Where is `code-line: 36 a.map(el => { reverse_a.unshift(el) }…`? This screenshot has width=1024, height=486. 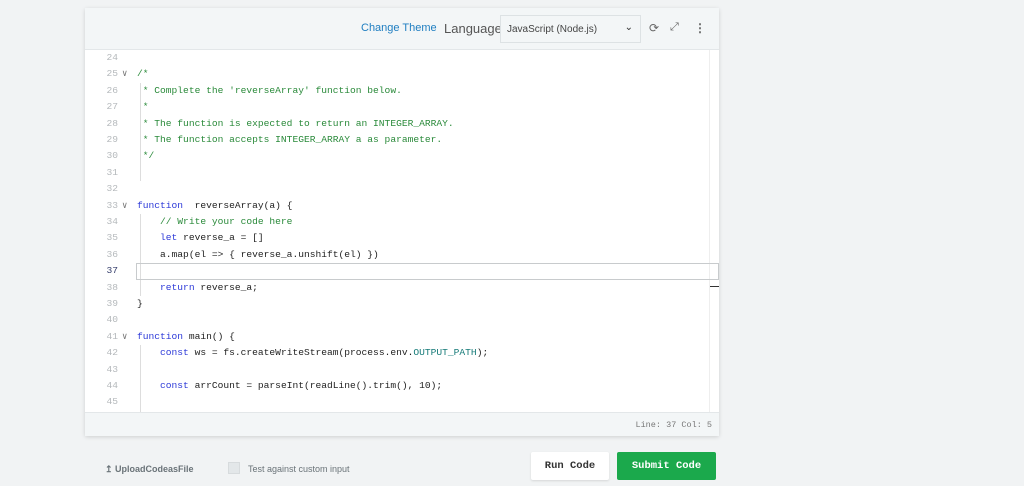
code-line: 36 a.map(el => { reverse_a.unshift(el) }… is located at coordinates (402, 255).